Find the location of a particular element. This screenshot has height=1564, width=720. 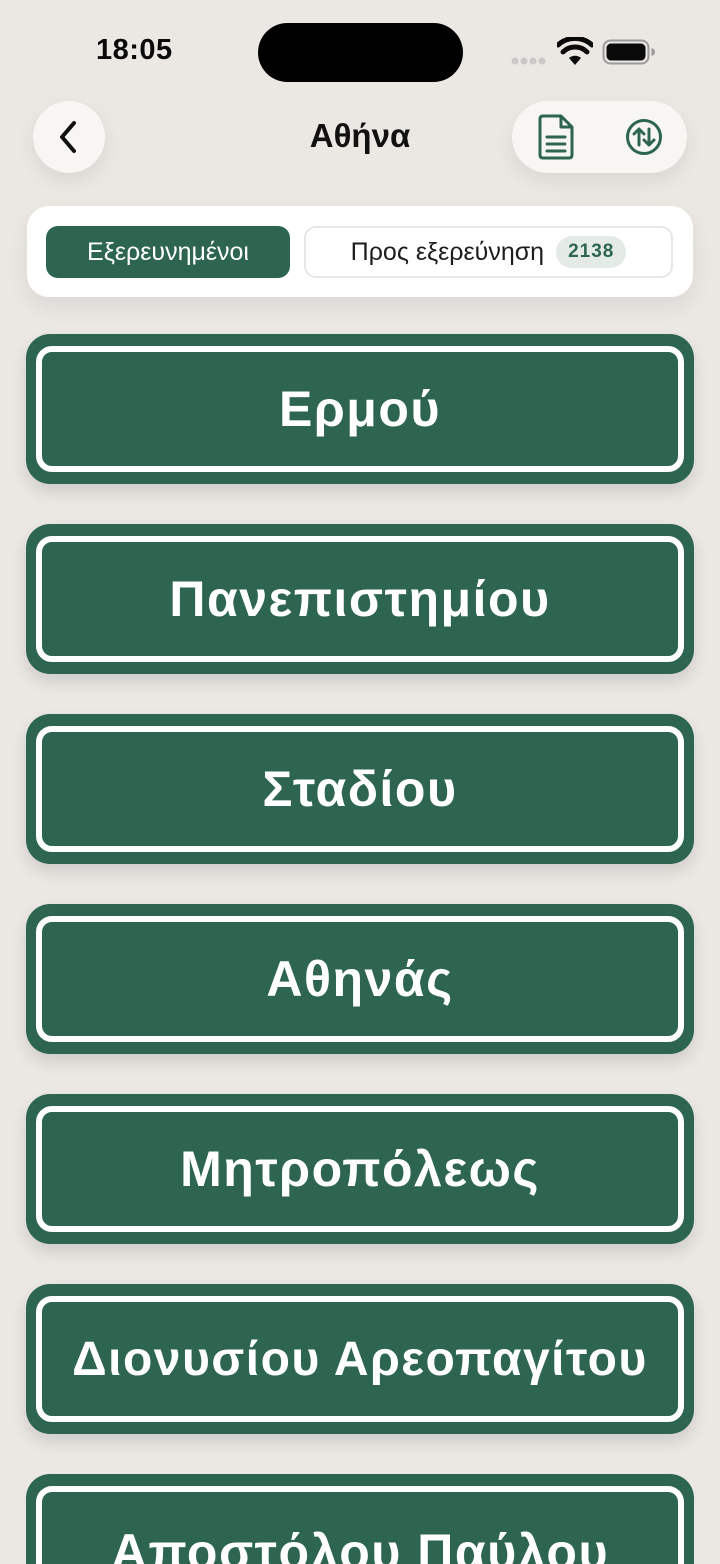

street-sign: Διονυσίου Αρεοπαγίτου is located at coordinates (360, 1359).